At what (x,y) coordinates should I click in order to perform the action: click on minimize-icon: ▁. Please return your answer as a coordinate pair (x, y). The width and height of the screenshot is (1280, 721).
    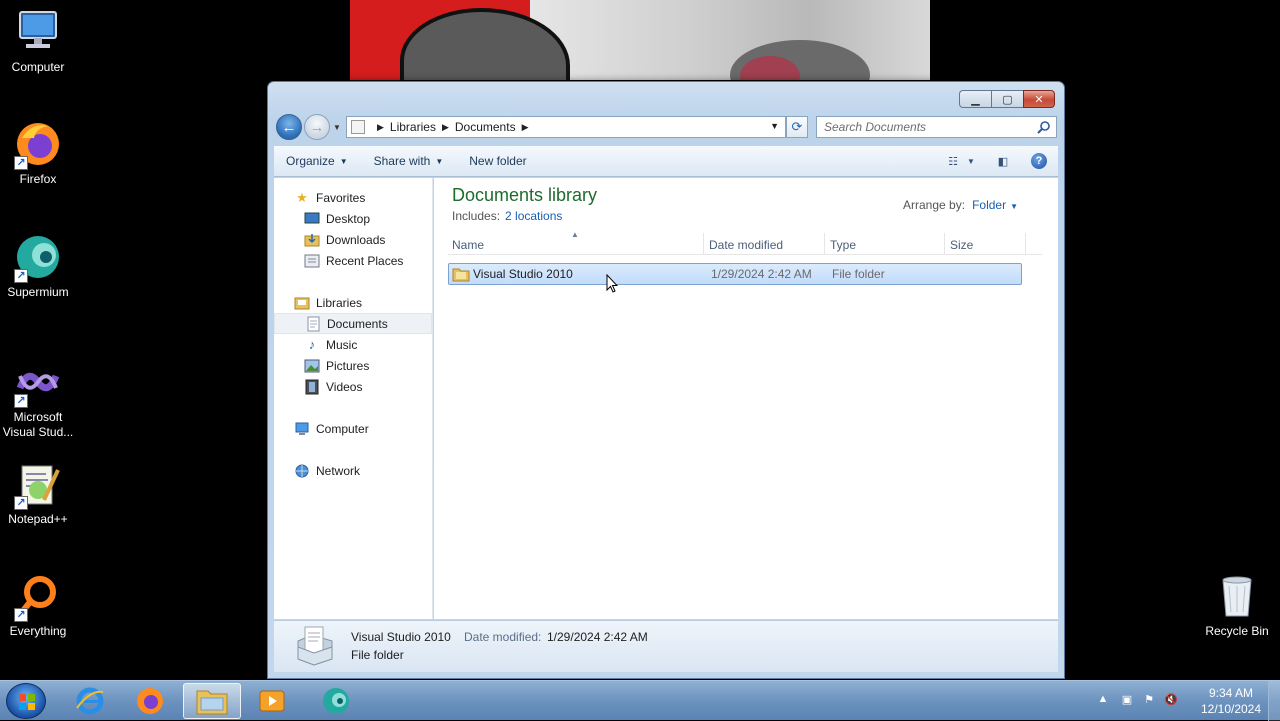
    Looking at the image, I should click on (975, 99).